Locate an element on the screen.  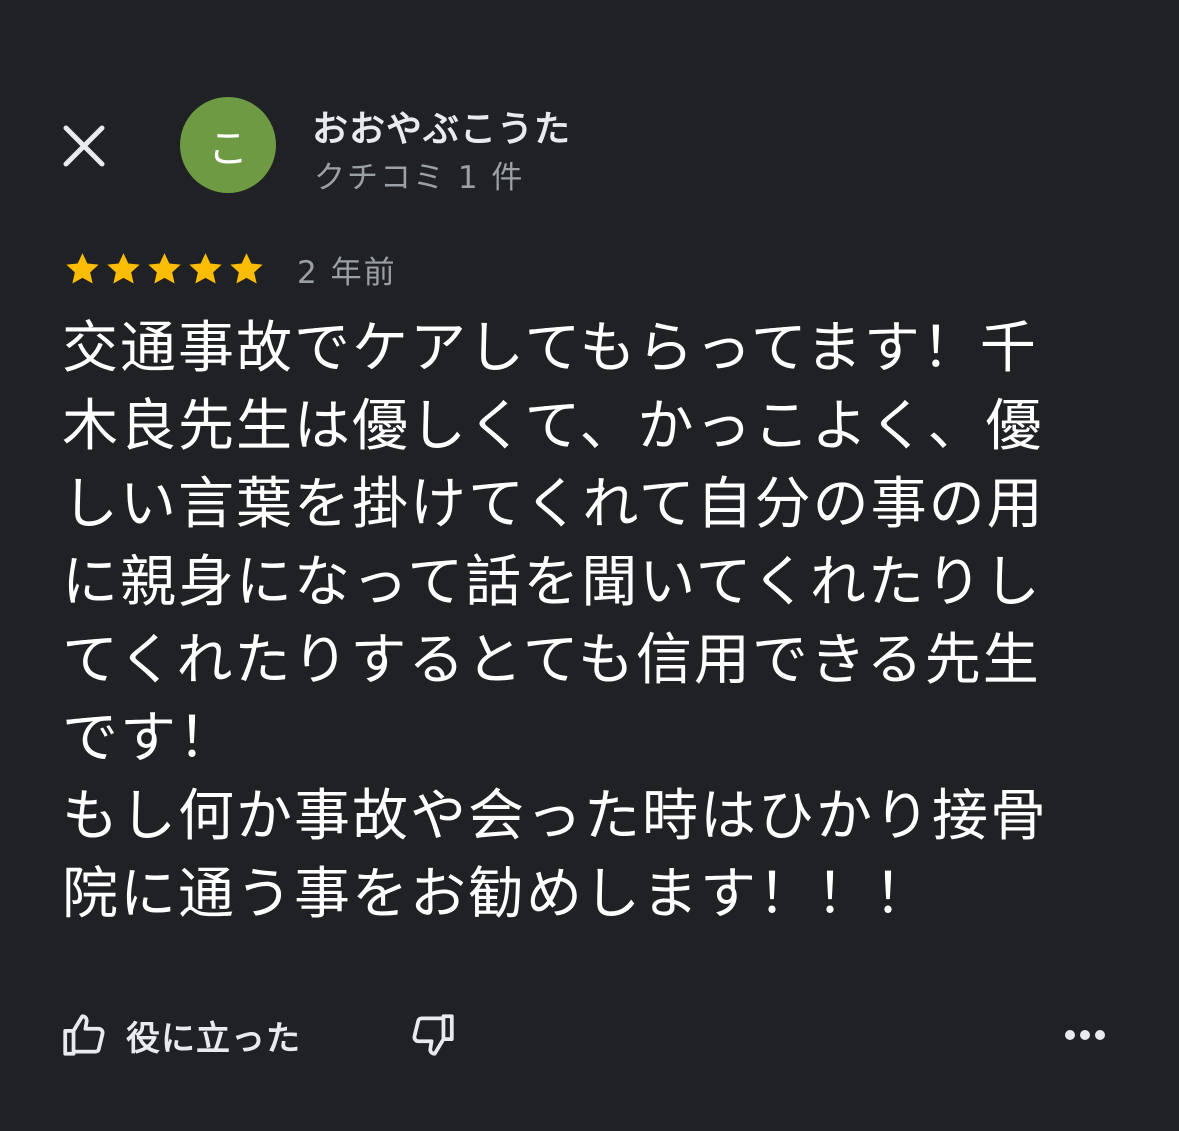
author-review-count: クチコミ 1 件 is located at coordinates (419, 178).